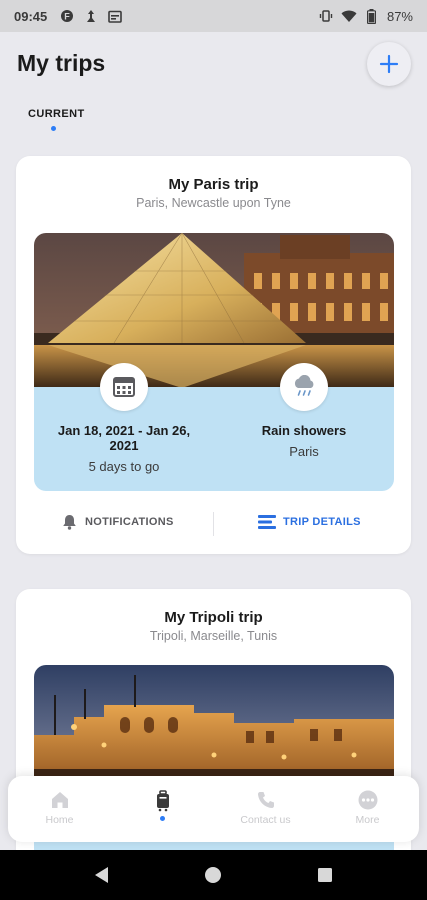  Describe the element at coordinates (267, 522) in the screenshot. I see `list-icon` at that location.